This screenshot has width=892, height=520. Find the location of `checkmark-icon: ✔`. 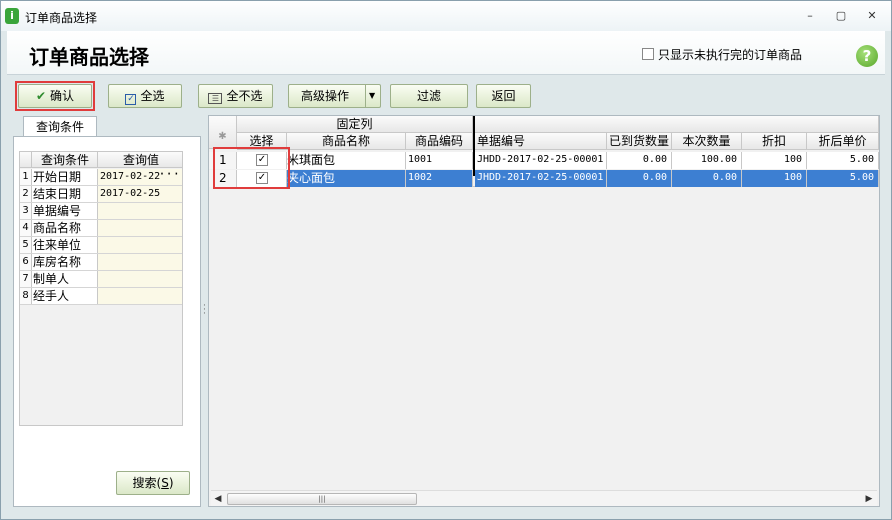

checkmark-icon: ✔ is located at coordinates (41, 96).